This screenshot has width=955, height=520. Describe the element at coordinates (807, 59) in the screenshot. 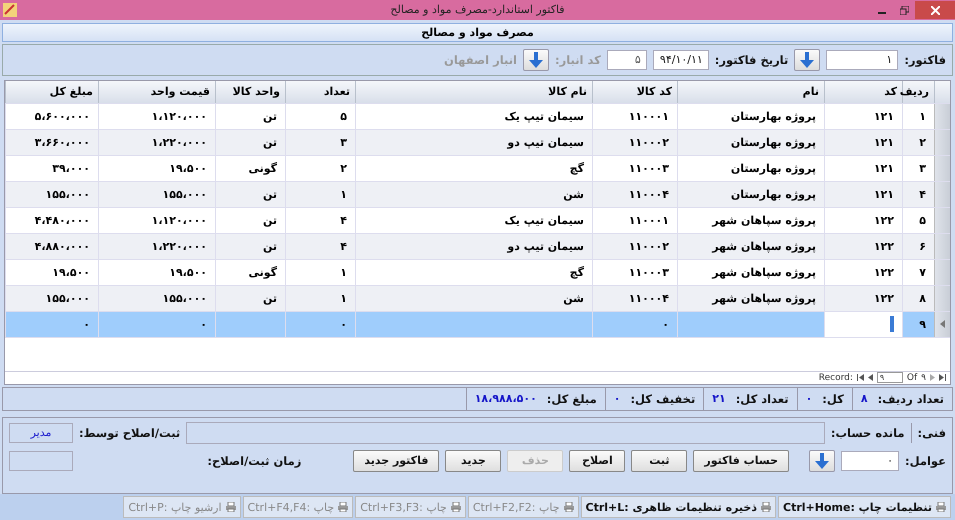

I see `invoice-lookup-button` at that location.